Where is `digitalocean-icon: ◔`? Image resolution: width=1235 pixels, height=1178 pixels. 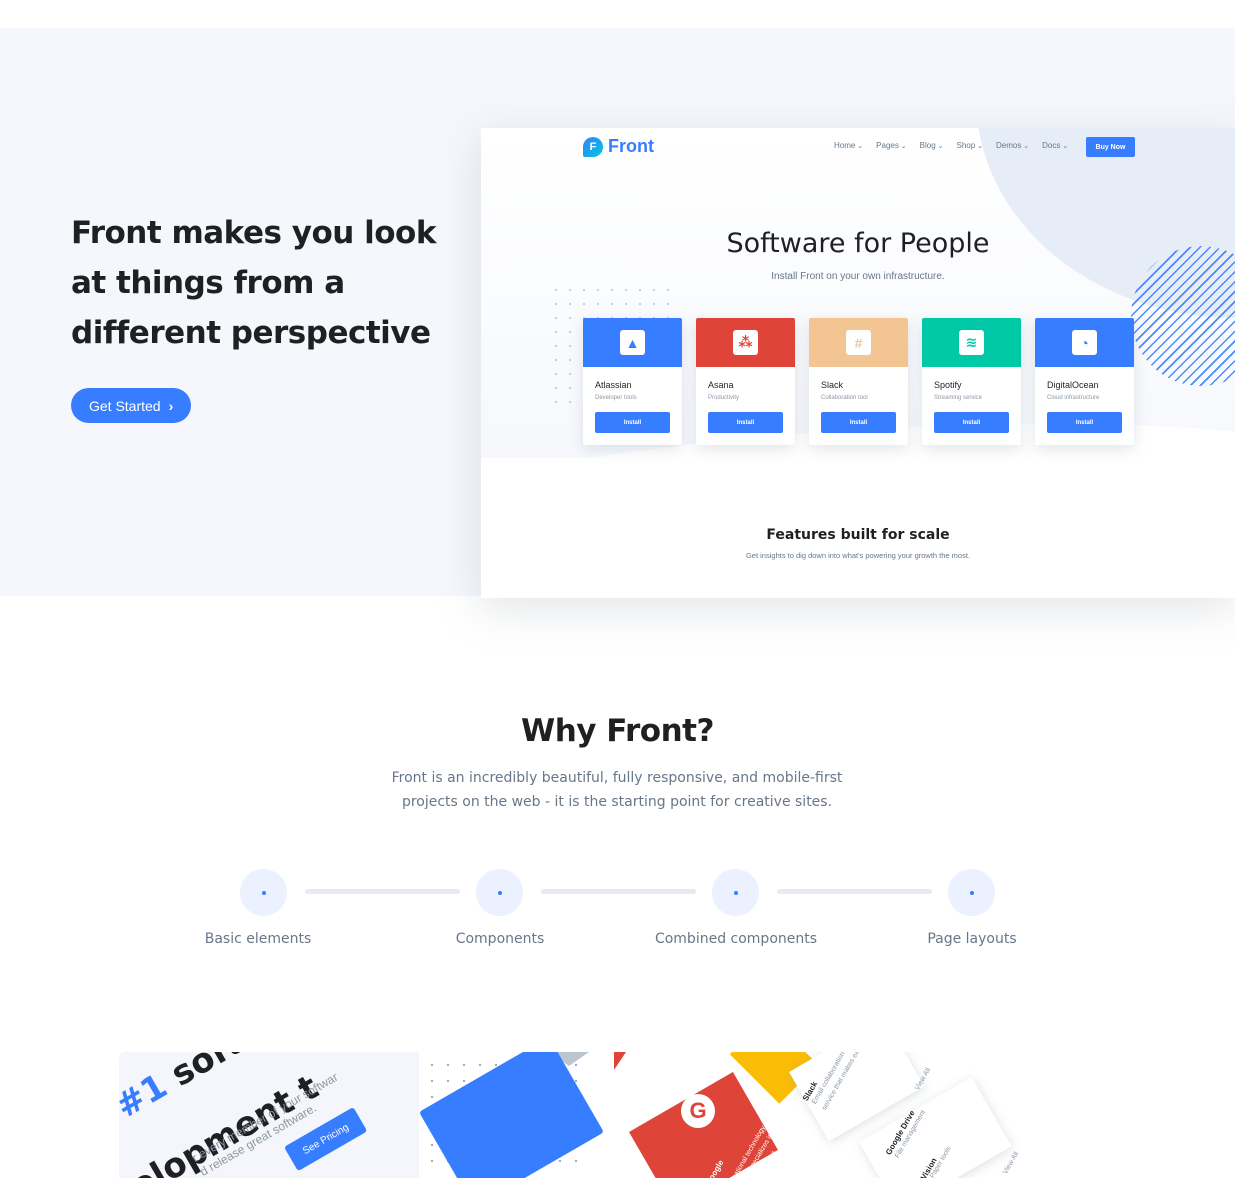 digitalocean-icon: ◔ is located at coordinates (1084, 342).